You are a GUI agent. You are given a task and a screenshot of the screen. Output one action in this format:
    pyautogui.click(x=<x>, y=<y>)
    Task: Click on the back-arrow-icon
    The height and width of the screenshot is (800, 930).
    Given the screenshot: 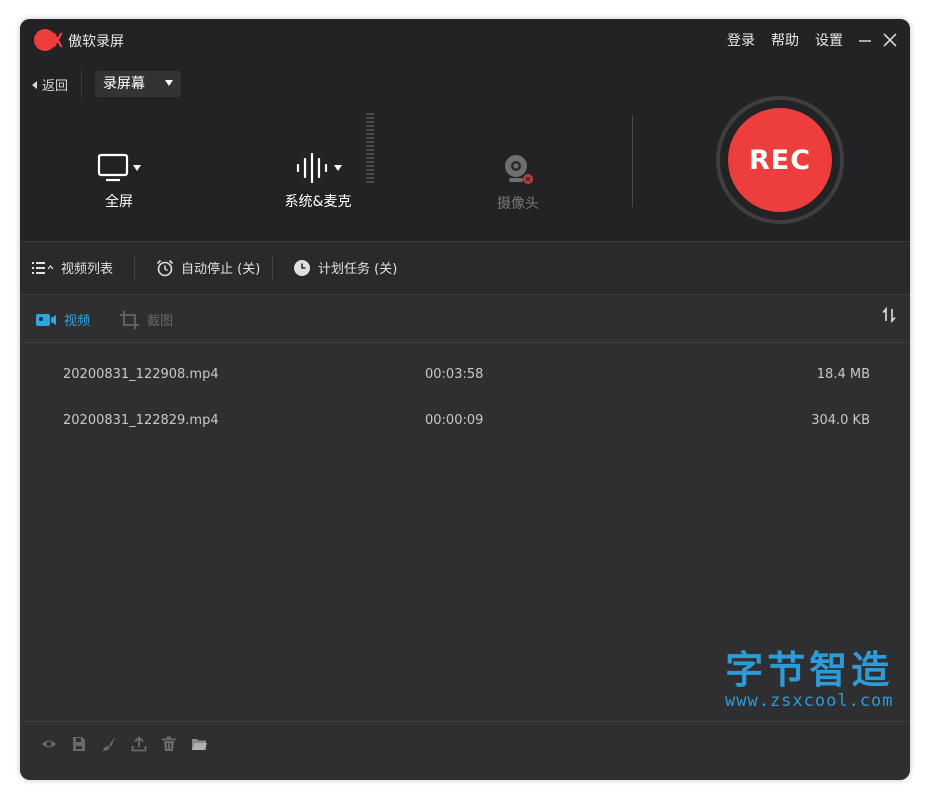 What is the action you would take?
    pyautogui.click(x=34, y=84)
    